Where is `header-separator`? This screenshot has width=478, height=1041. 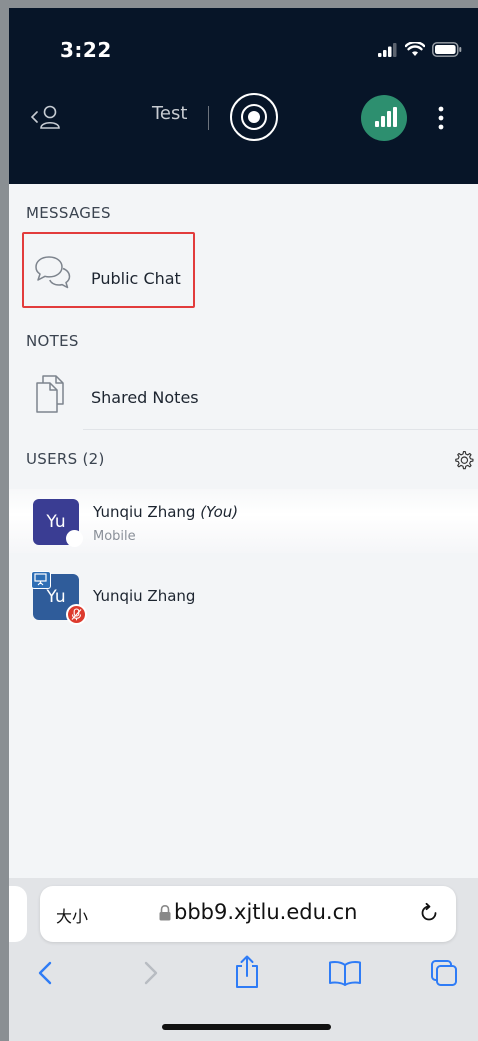
header-separator is located at coordinates (208, 118).